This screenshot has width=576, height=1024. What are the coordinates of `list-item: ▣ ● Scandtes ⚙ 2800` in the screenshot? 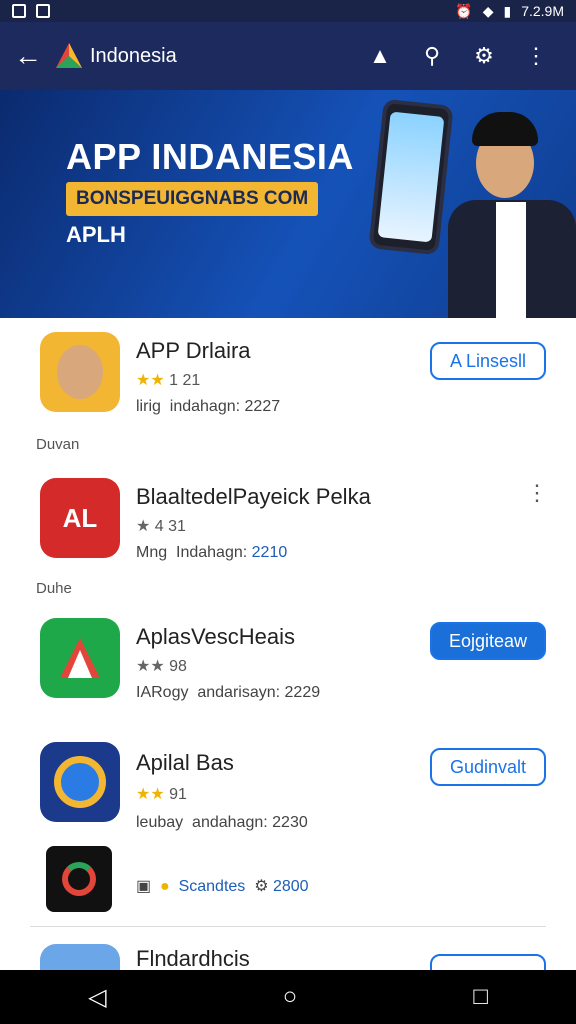 It's located at (288, 881).